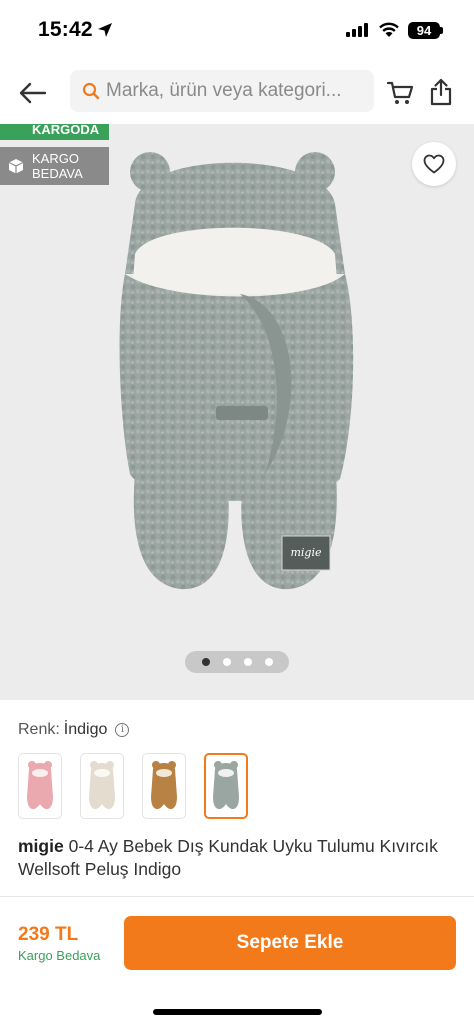 The height and width of the screenshot is (1024, 474). What do you see at coordinates (237, 896) in the screenshot?
I see `divider` at bounding box center [237, 896].